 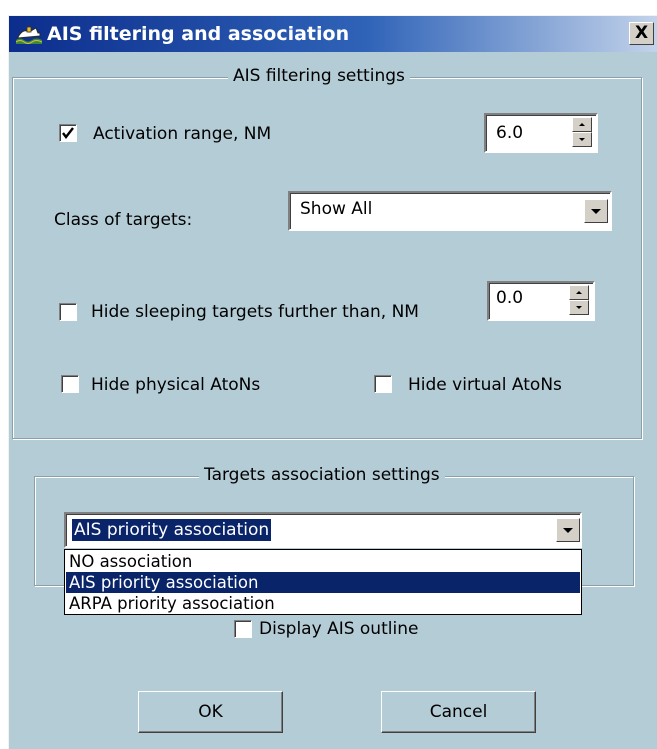 I want to click on ok-button: OK, so click(x=210, y=712).